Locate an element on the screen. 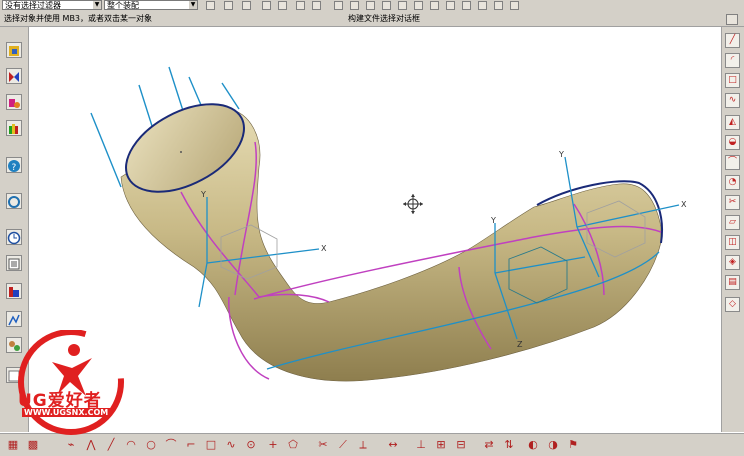  measure-icon is located at coordinates (14, 291).